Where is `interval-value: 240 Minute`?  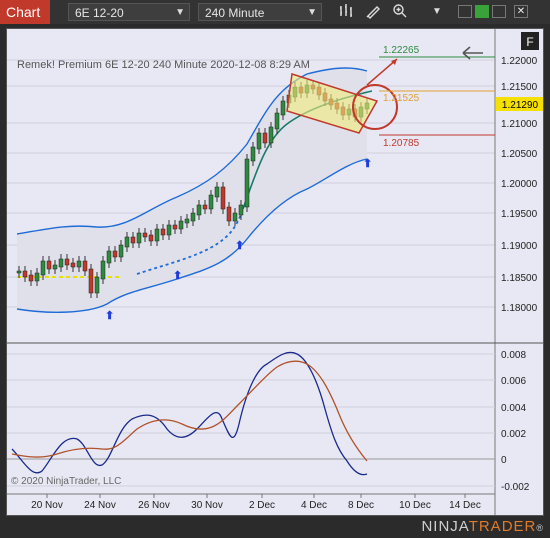 interval-value: 240 Minute is located at coordinates (235, 13).